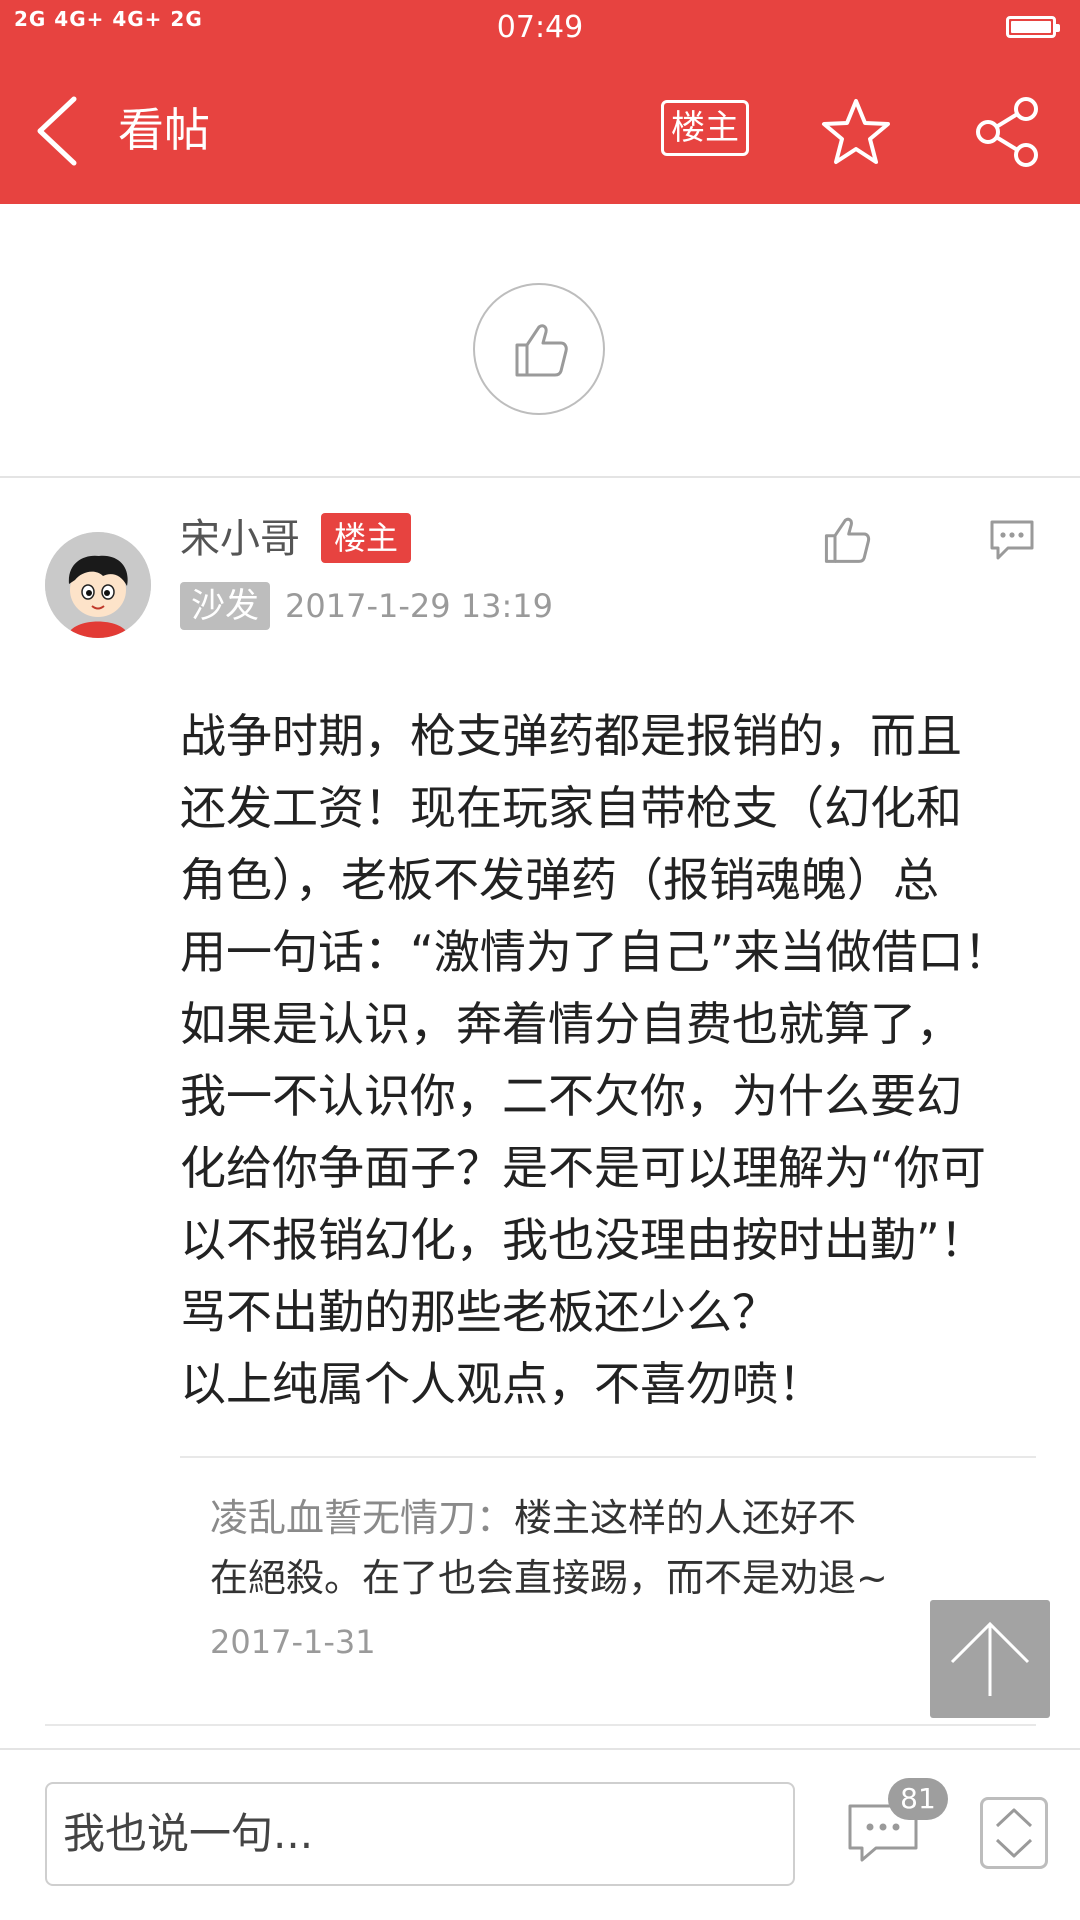  Describe the element at coordinates (583, 1168) in the screenshot. I see `post-line: 化给你争面子？是不是可以理解为“你可` at that location.